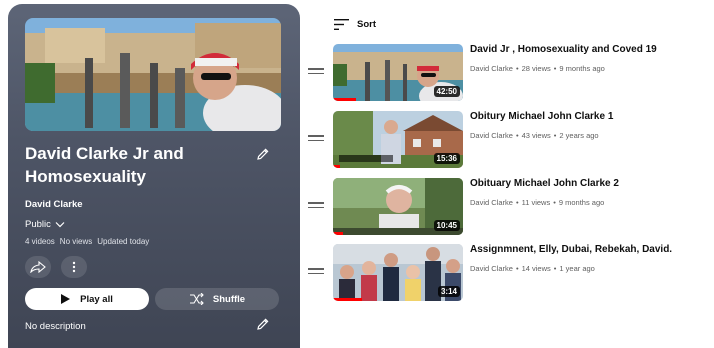 The image size is (714, 348). Describe the element at coordinates (123, 241) in the screenshot. I see `updated-label: Updated today` at that location.